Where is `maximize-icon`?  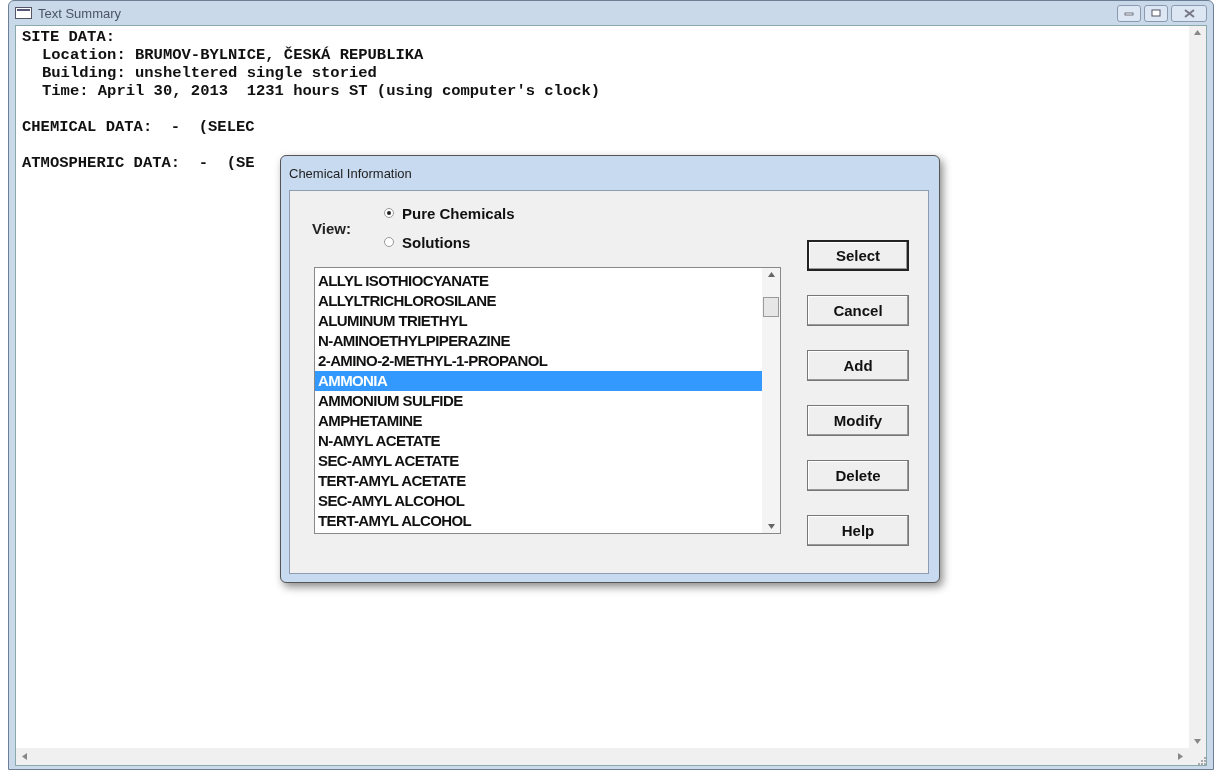 maximize-icon is located at coordinates (1156, 13).